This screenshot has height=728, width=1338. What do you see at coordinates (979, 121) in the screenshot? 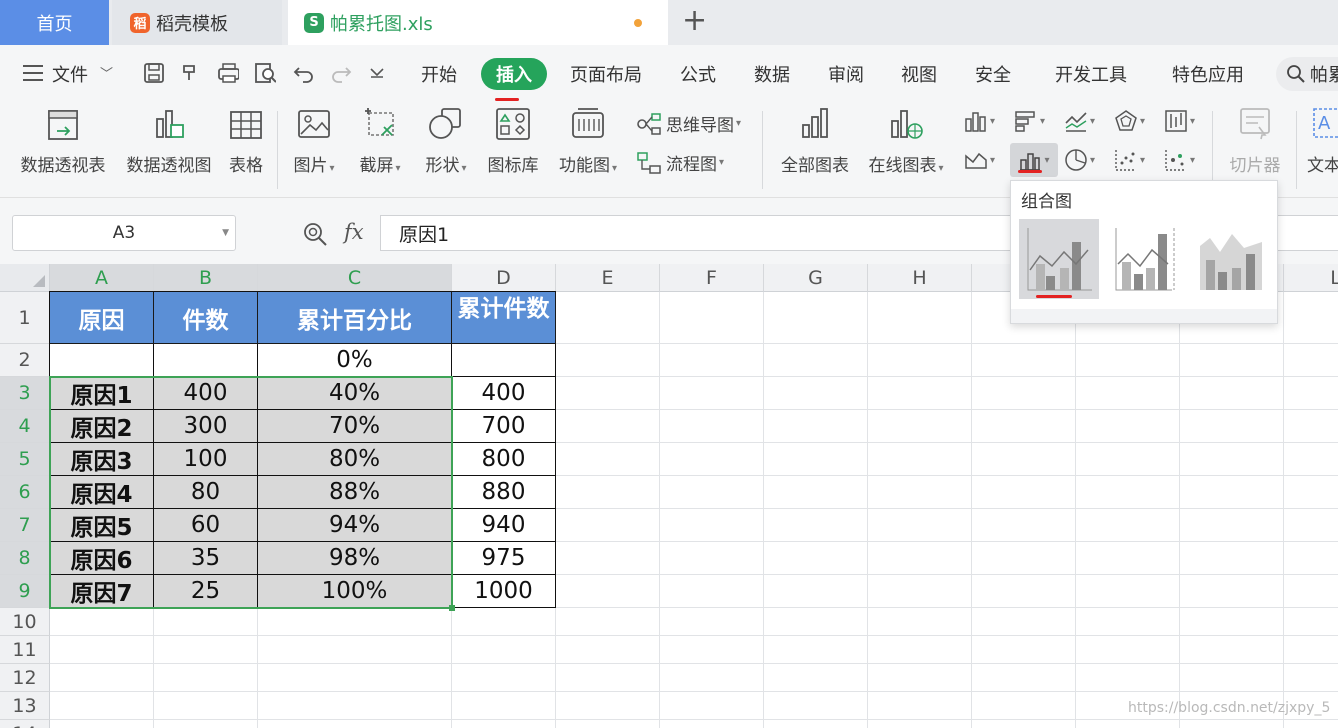
I see `column-chart-button: ▾` at bounding box center [979, 121].